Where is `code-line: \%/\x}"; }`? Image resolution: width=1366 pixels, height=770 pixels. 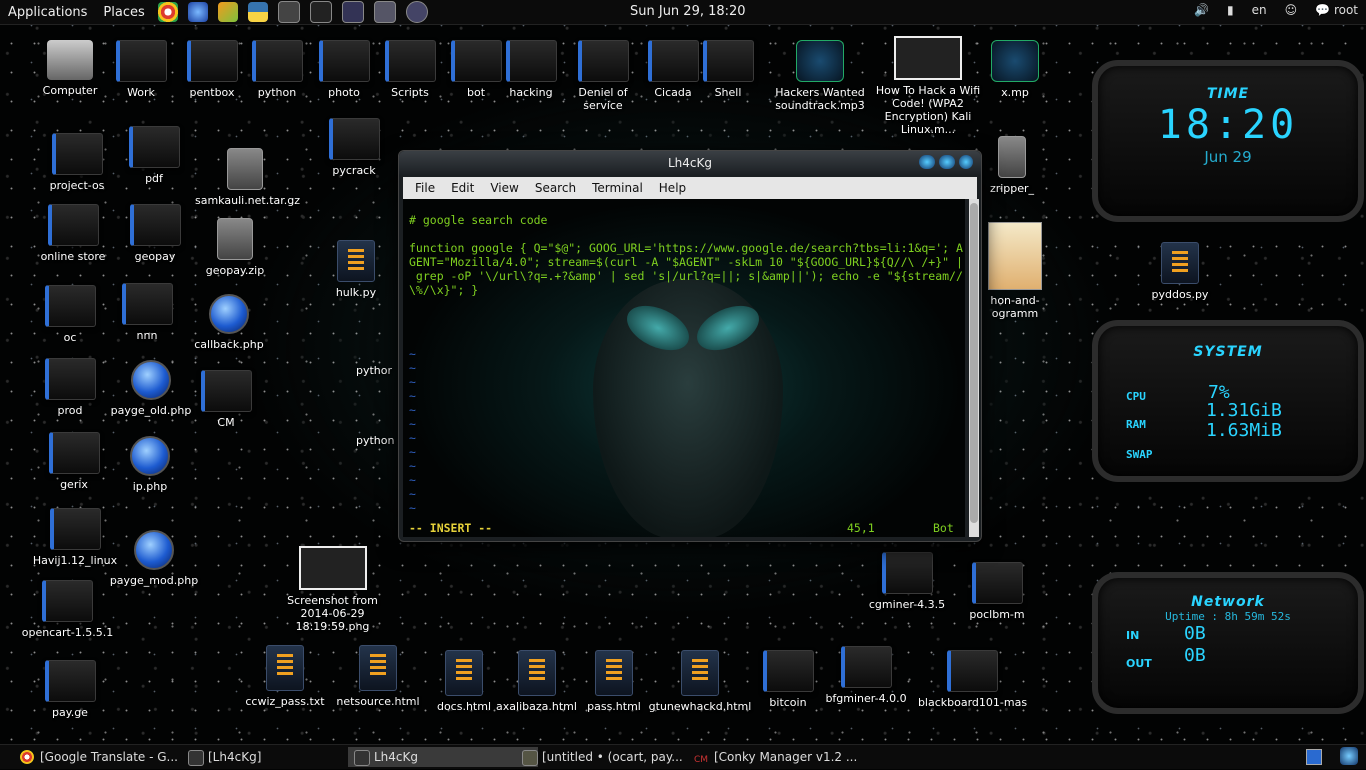 code-line: \%/\x}"; } is located at coordinates (444, 290).